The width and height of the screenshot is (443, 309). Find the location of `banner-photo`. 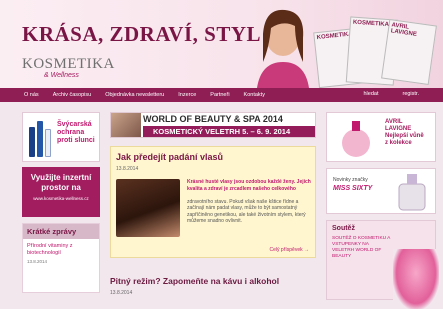

banner-photo is located at coordinates (126, 125).